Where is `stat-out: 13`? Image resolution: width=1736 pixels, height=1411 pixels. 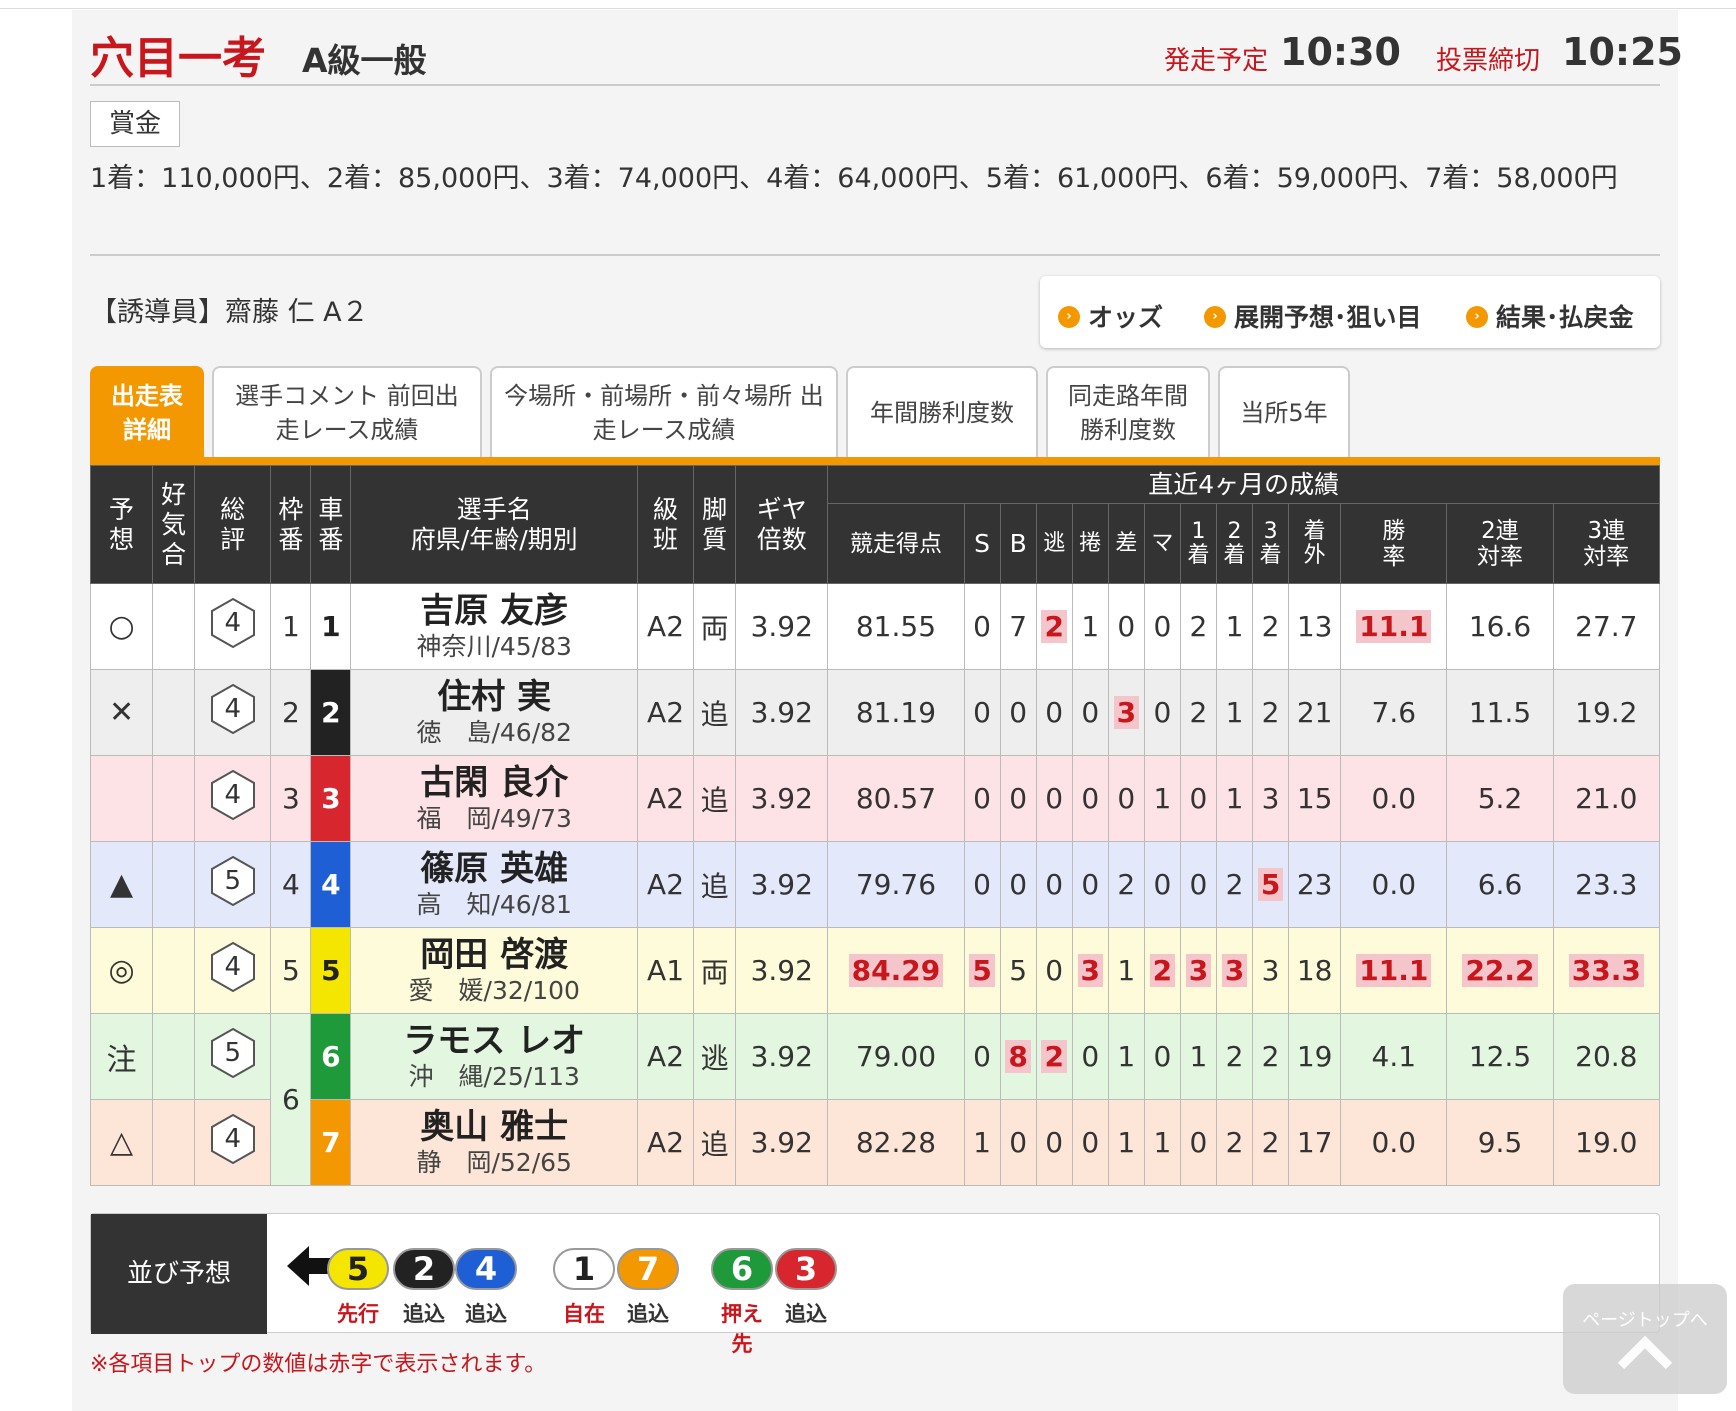 stat-out: 13 is located at coordinates (1315, 626).